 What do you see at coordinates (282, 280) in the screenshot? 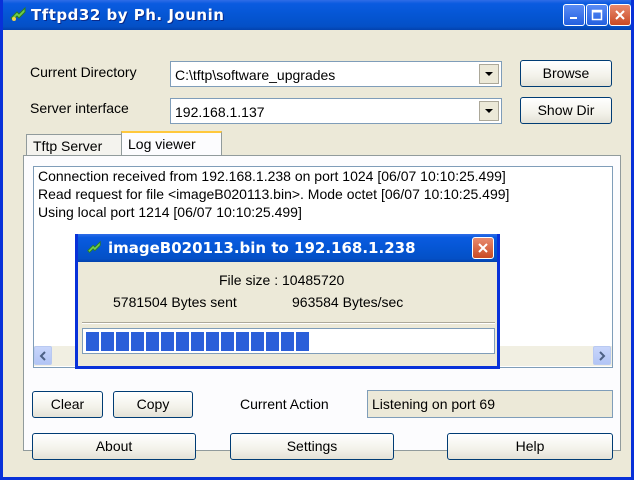
I see `file-size-text: File size : 10485720` at bounding box center [282, 280].